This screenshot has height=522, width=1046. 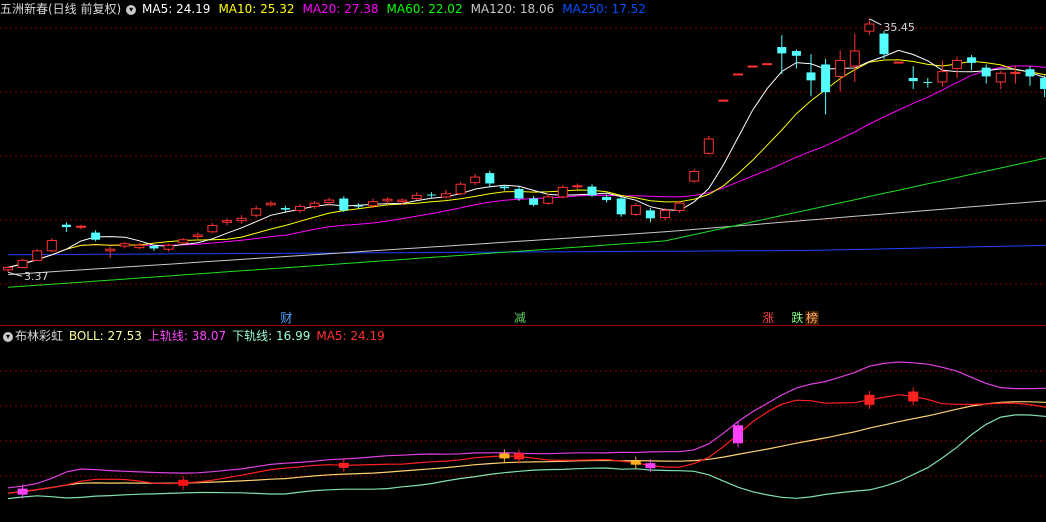 What do you see at coordinates (520, 318) in the screenshot?
I see `event-marker-1: 减` at bounding box center [520, 318].